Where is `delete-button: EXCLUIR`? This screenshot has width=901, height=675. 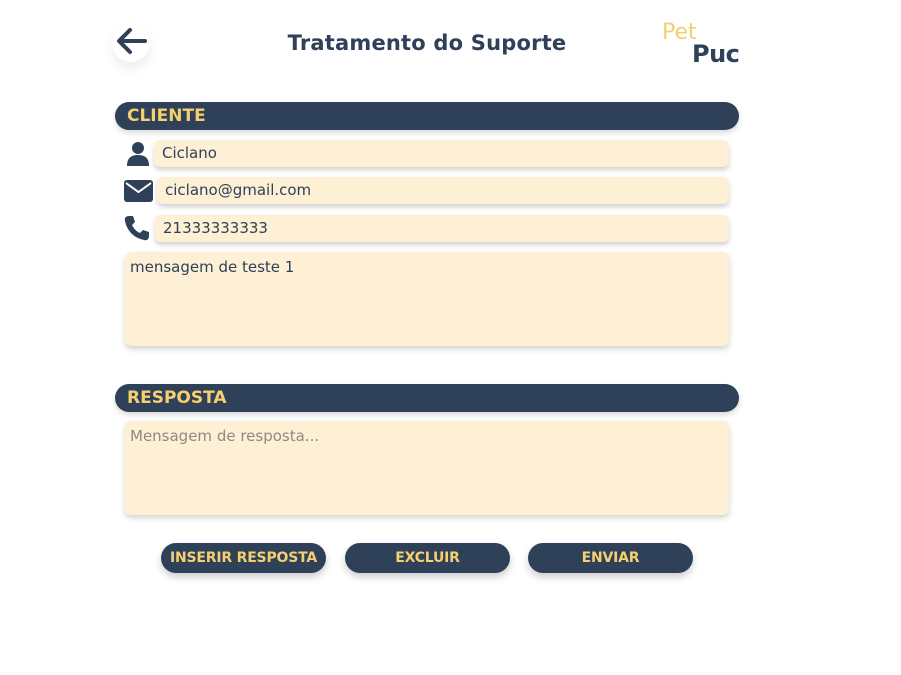 delete-button: EXCLUIR is located at coordinates (427, 558).